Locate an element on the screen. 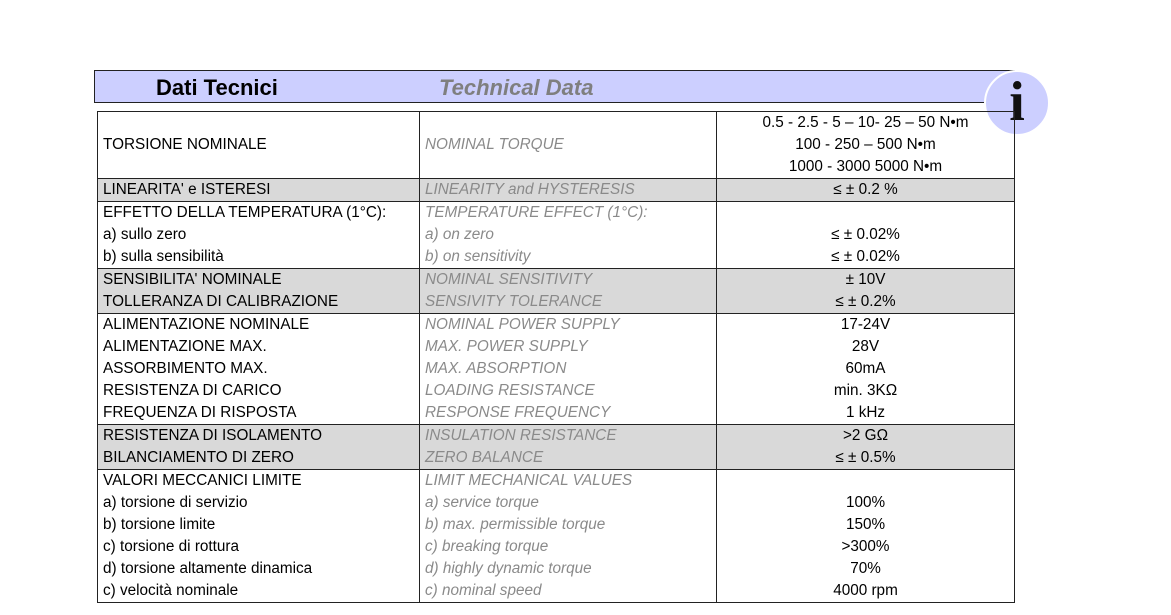 Image resolution: width=1171 pixels, height=615 pixels. english-label: b) max. permissible torque is located at coordinates (515, 524).